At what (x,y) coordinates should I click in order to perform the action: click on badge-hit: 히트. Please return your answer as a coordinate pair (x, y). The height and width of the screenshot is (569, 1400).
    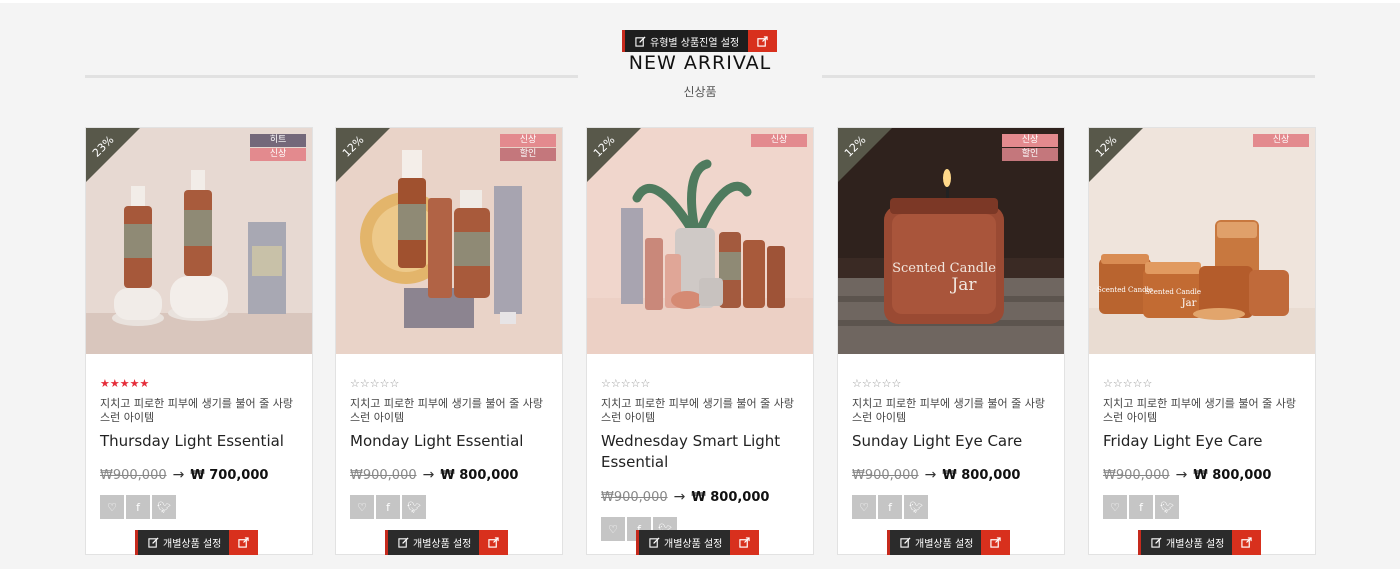
    Looking at the image, I should click on (278, 140).